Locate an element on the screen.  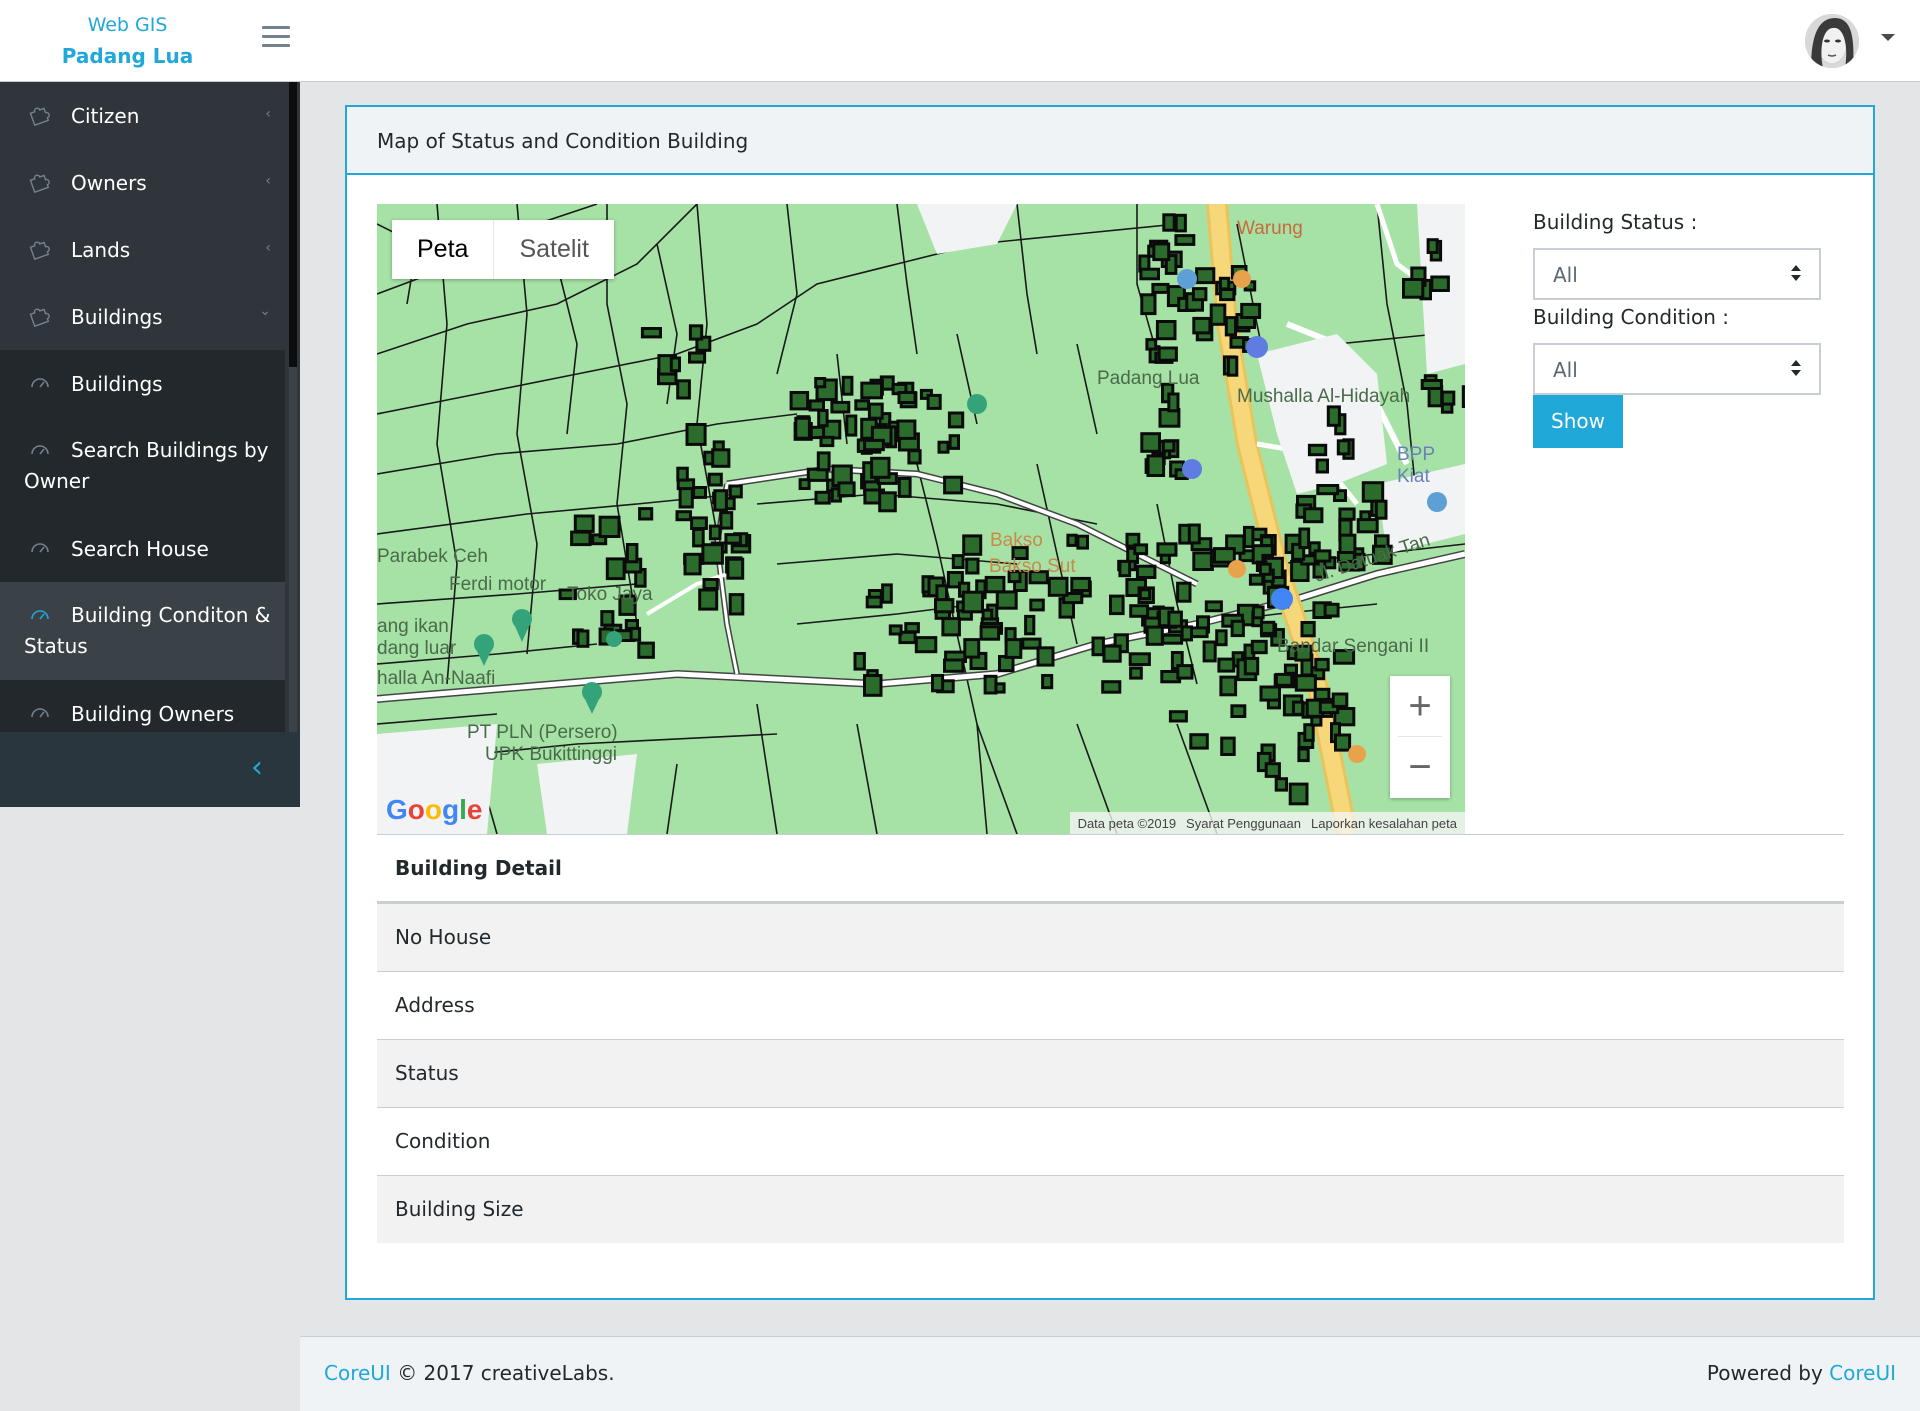
terms-link: Syarat Penggunaan is located at coordinates (1243, 823).